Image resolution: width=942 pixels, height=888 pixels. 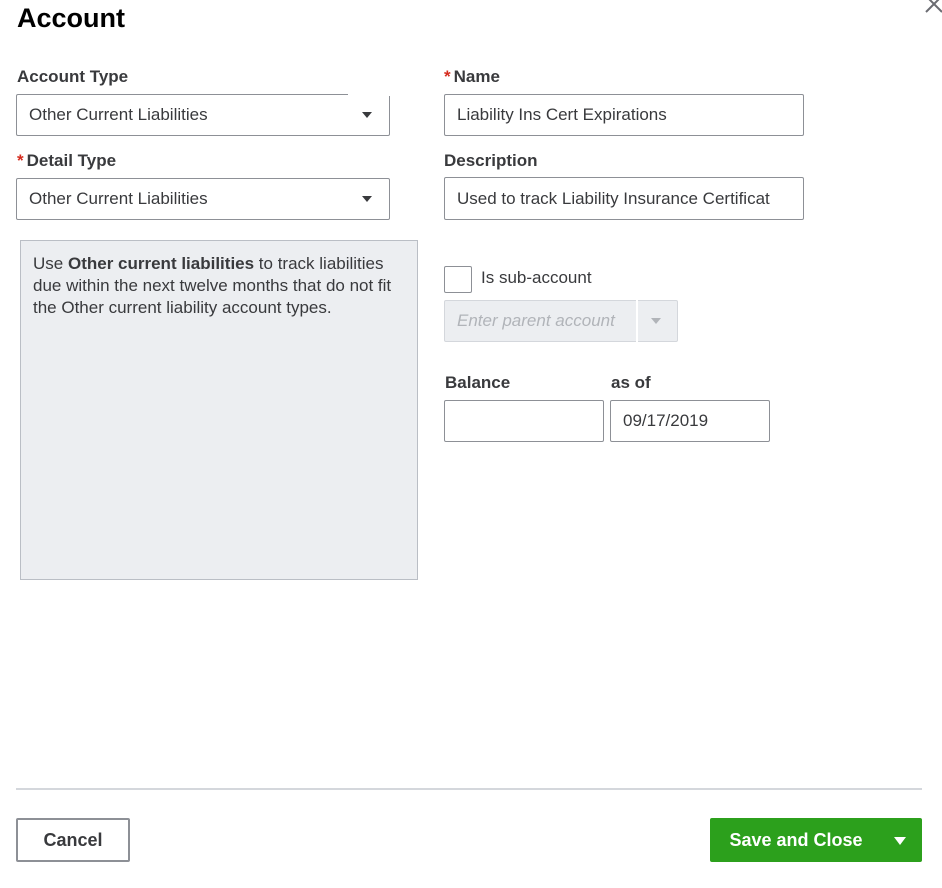 I want to click on detail-type-select: Other Current Liabilities, so click(x=203, y=199).